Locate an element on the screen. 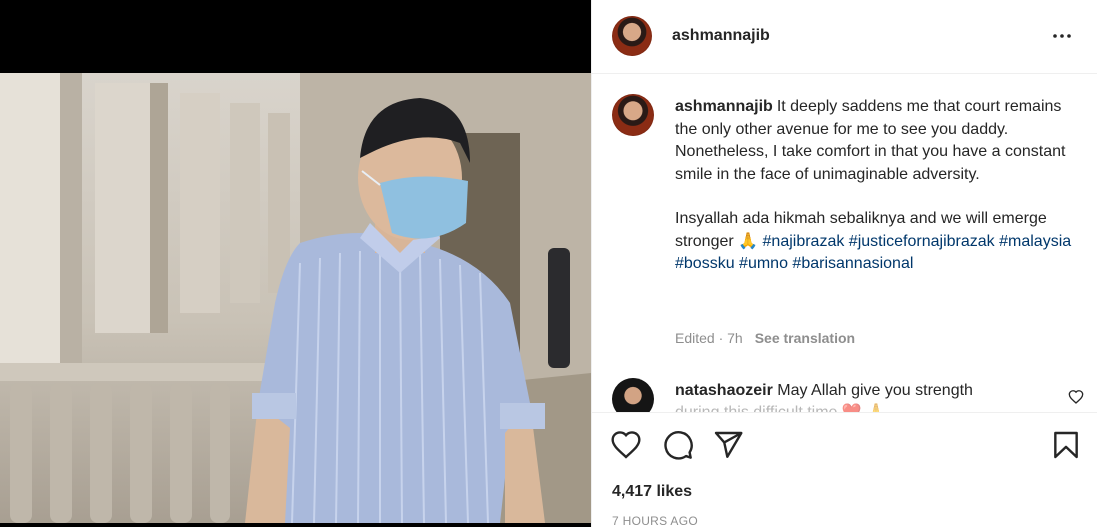  likes-count: 4,417 likes is located at coordinates (652, 492).